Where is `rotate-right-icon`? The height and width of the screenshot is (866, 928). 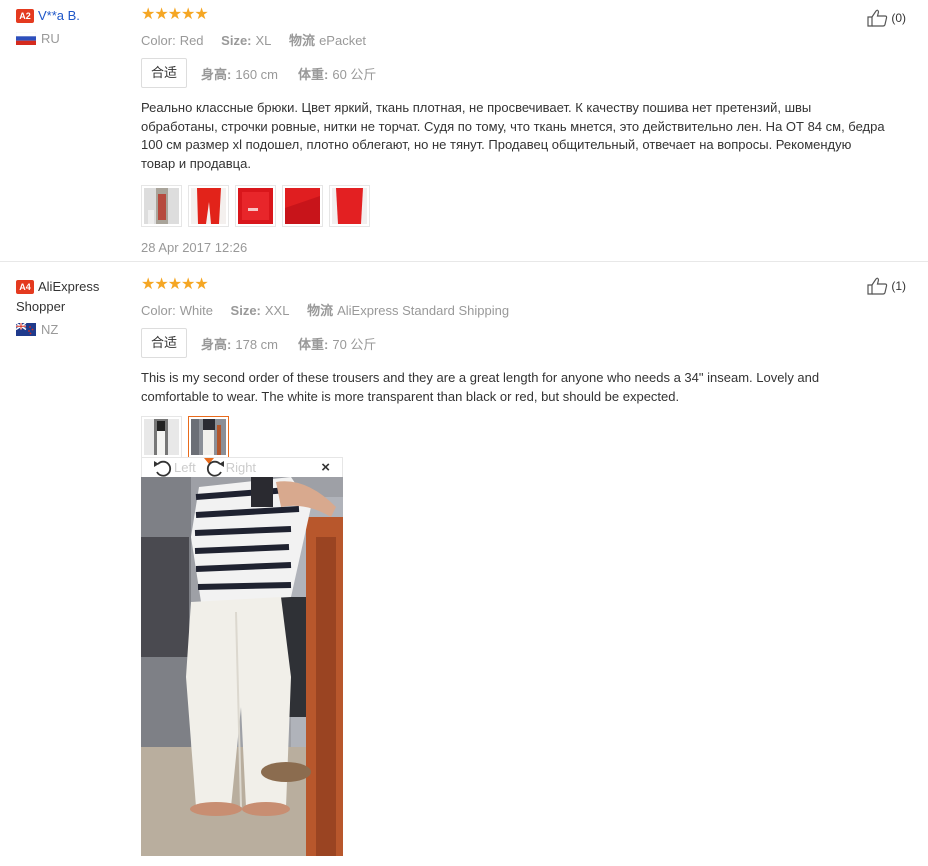
rotate-right-icon is located at coordinates (215, 468).